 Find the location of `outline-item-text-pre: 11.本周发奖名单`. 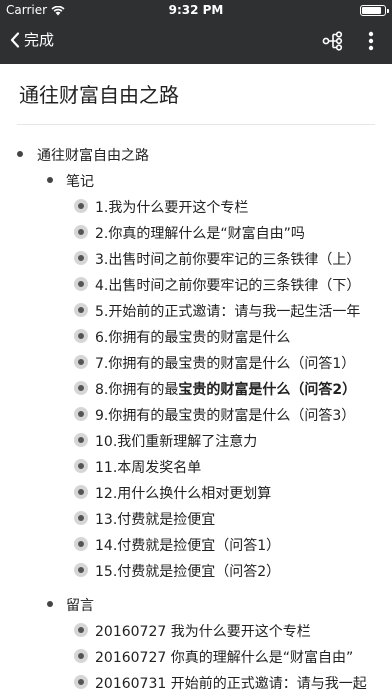

outline-item-text-pre: 11.本周发奖名单 is located at coordinates (148, 468).